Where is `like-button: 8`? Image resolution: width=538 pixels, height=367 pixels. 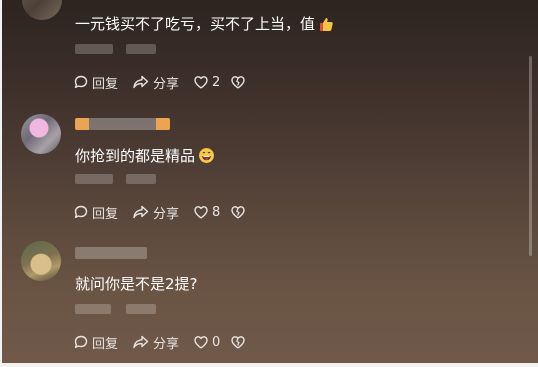
like-button: 8 is located at coordinates (206, 212).